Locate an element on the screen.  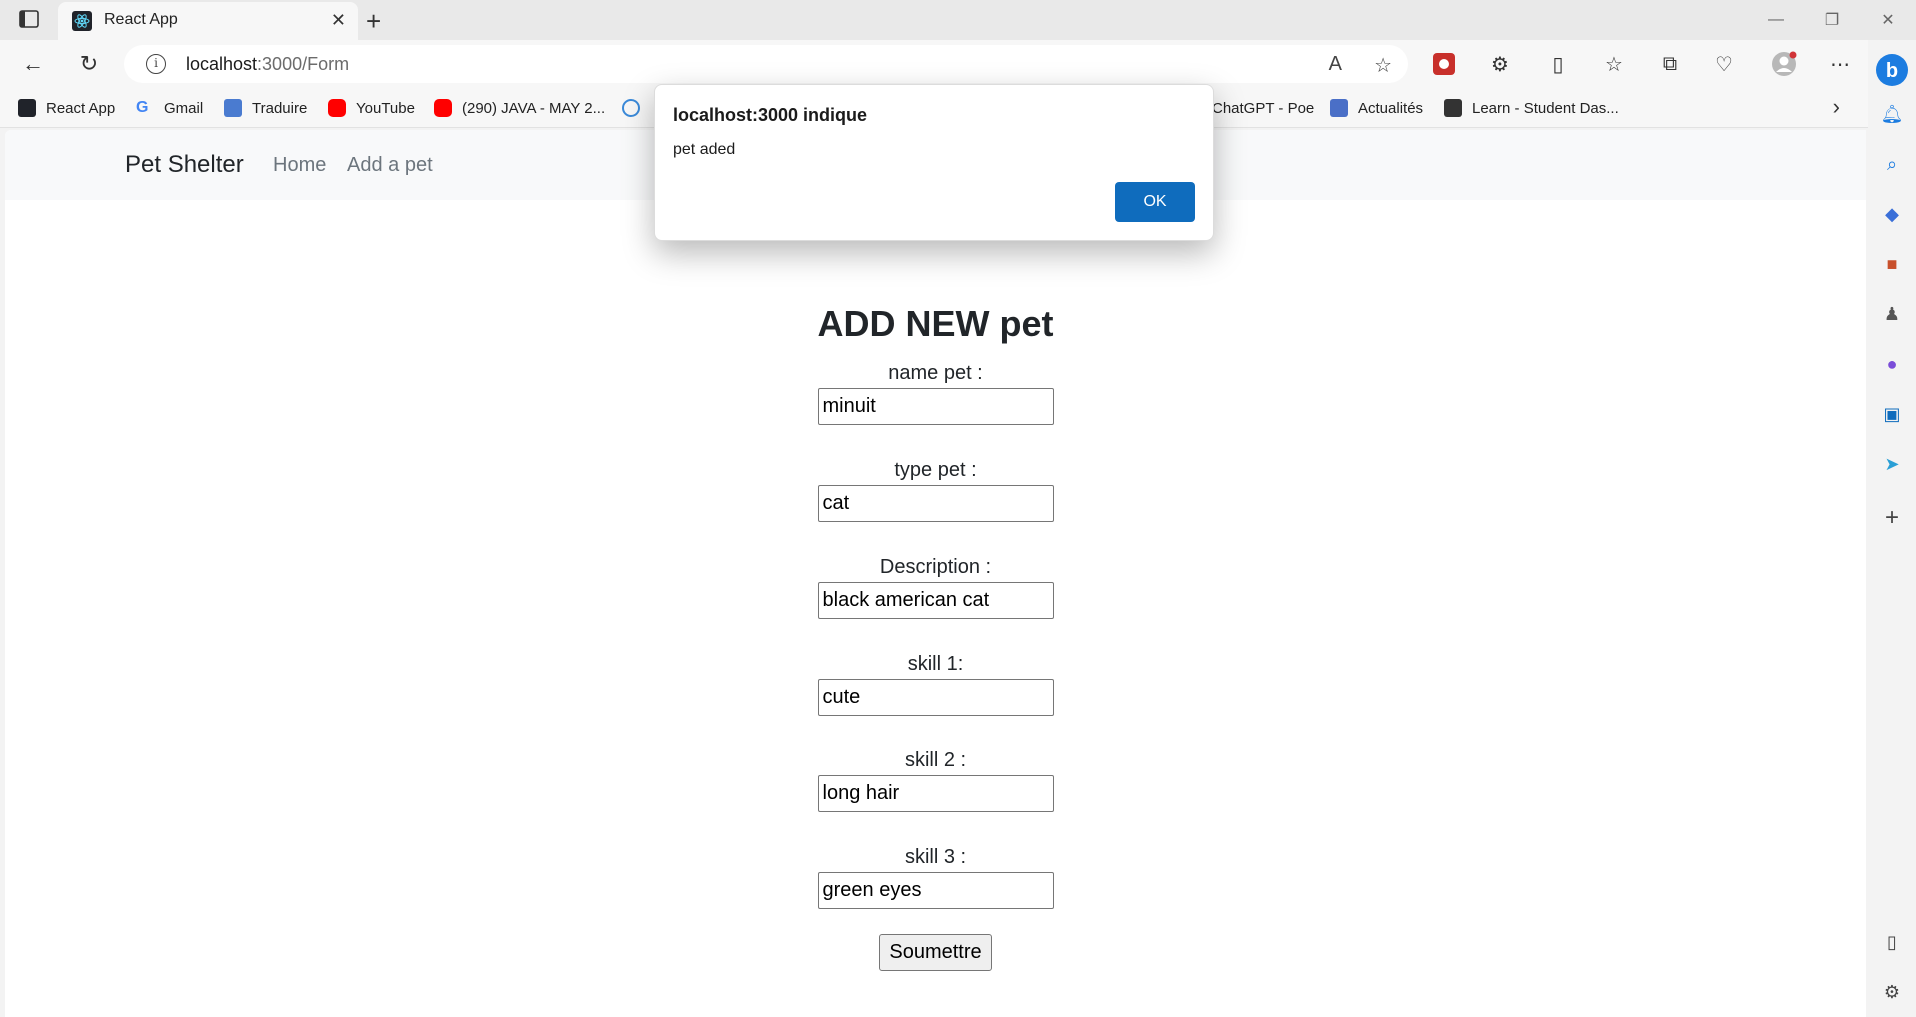
svg-text: b is located at coordinates (1892, 71).